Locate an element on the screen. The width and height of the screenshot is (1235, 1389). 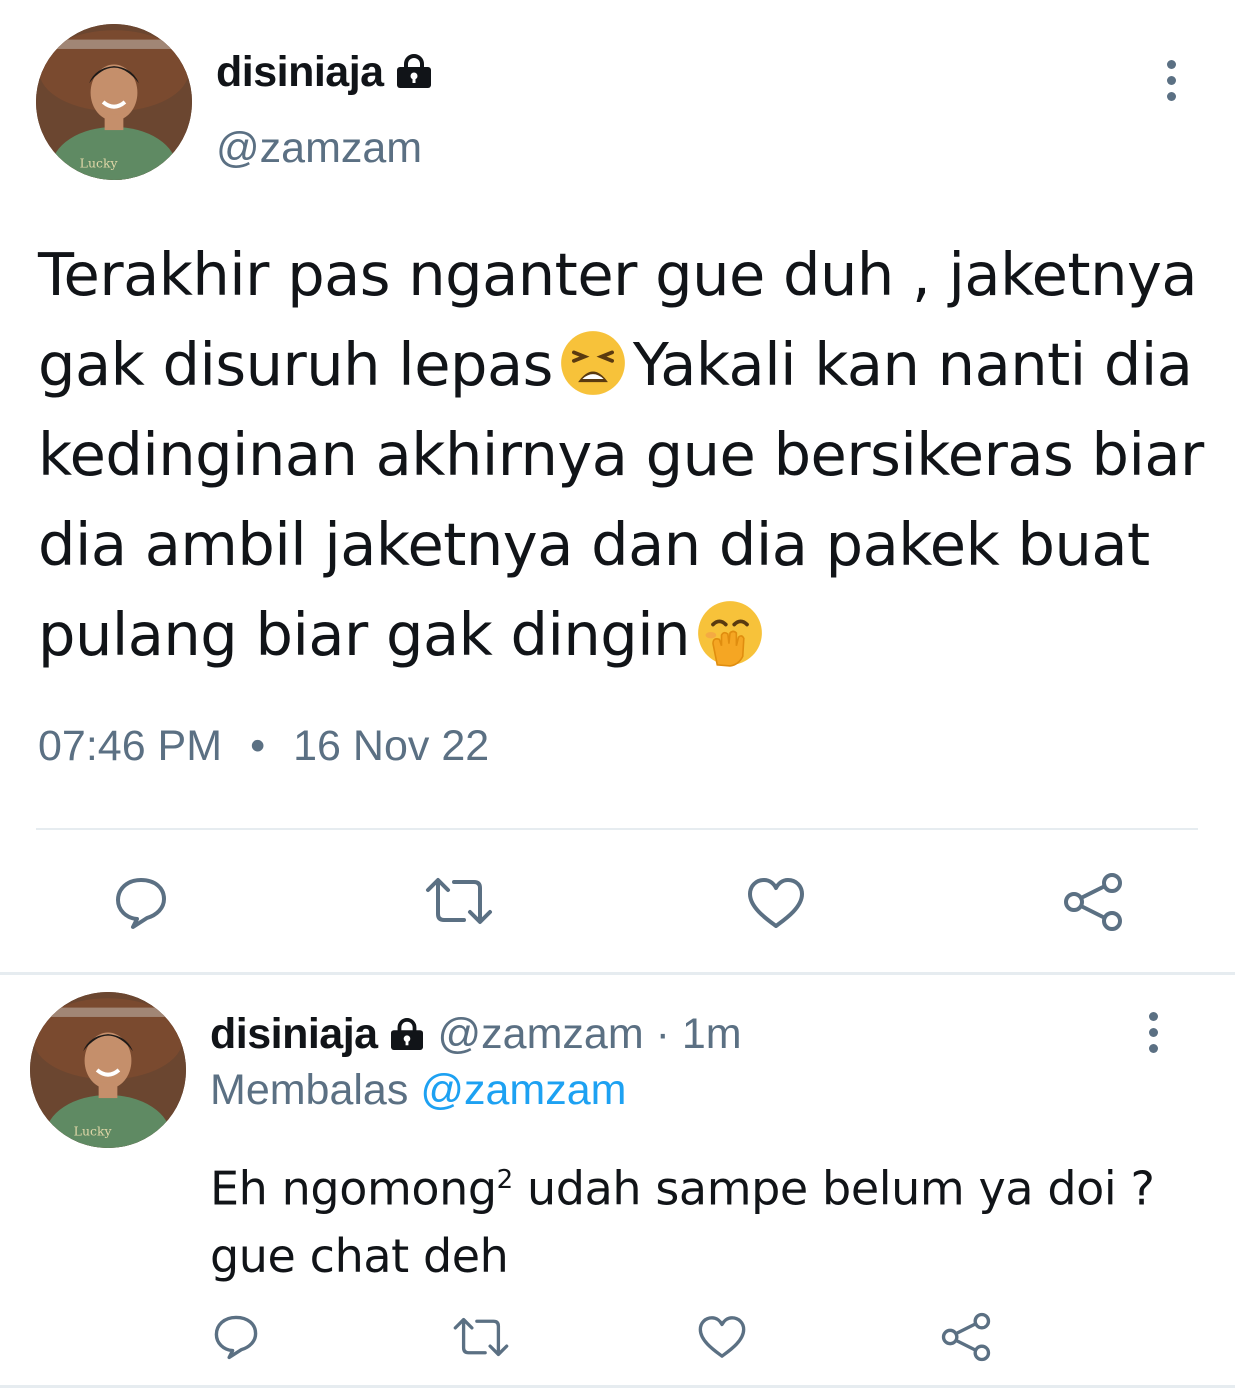
separator is located at coordinates (617, 973).